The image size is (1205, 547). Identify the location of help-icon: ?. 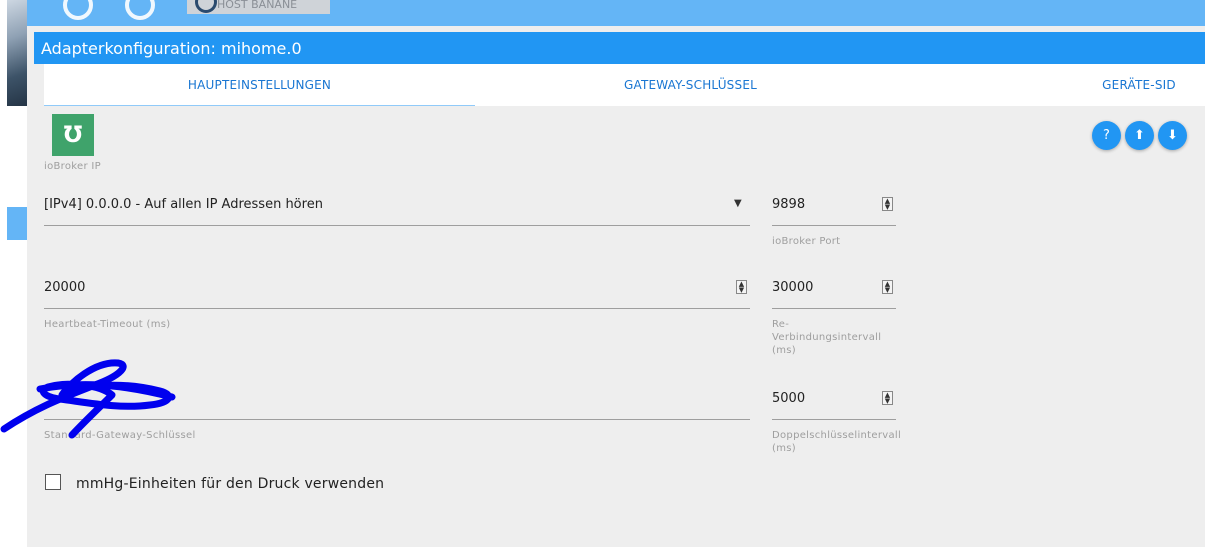
(1106, 135).